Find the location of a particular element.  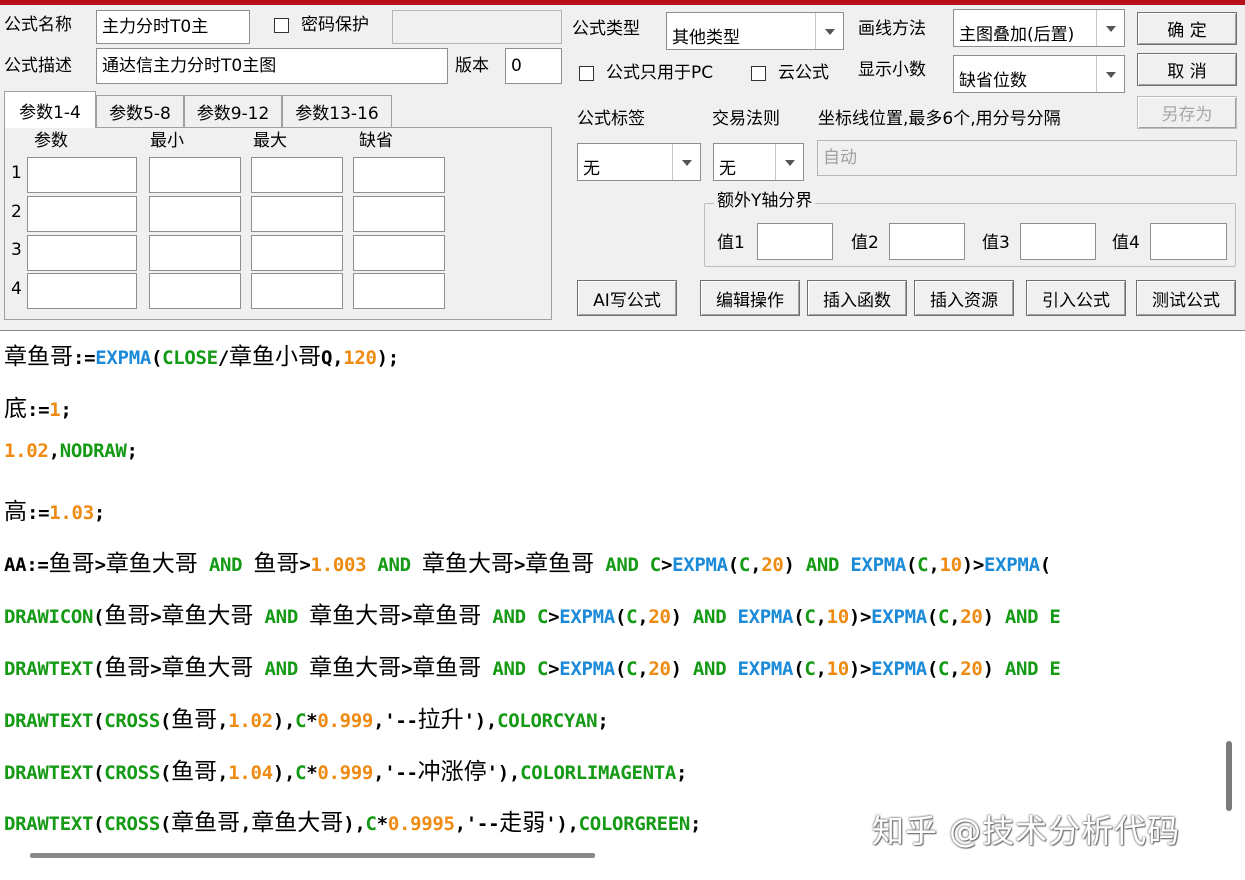

code-token: 底 is located at coordinates (15, 409).